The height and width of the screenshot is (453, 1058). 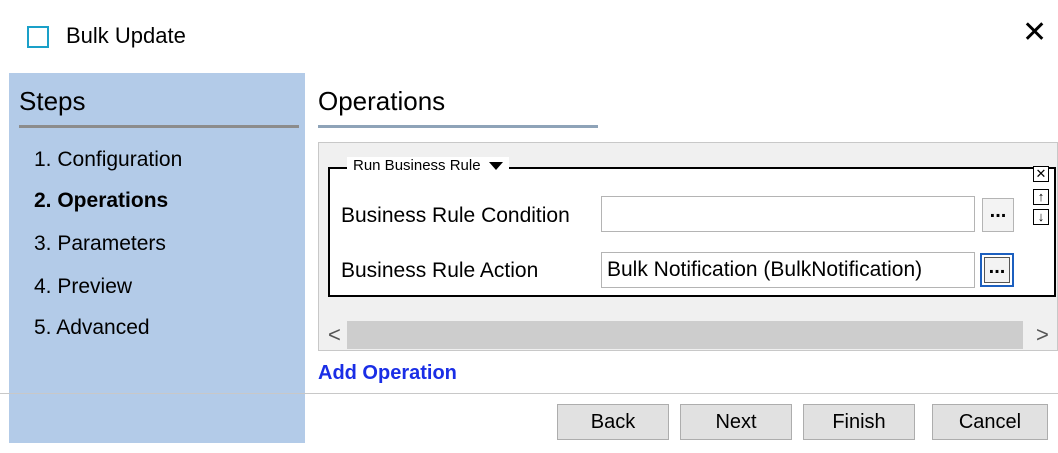 What do you see at coordinates (334, 335) in the screenshot?
I see `scroll-left-icon: <` at bounding box center [334, 335].